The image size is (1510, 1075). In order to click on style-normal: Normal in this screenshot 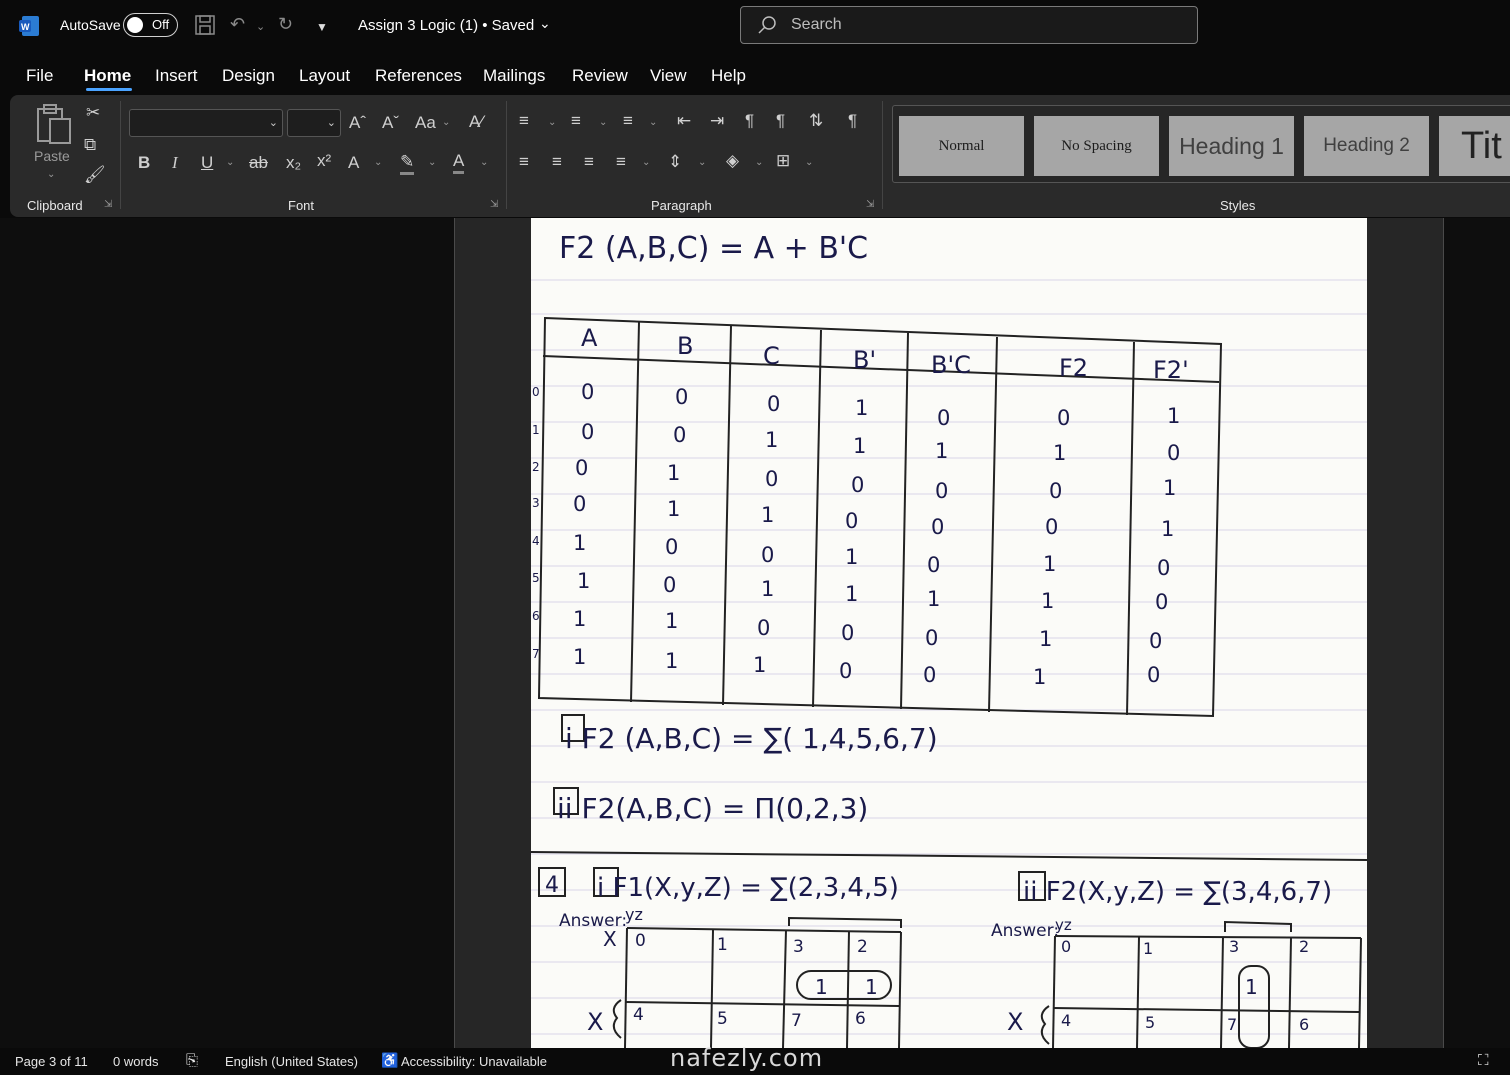, I will do `click(961, 146)`.